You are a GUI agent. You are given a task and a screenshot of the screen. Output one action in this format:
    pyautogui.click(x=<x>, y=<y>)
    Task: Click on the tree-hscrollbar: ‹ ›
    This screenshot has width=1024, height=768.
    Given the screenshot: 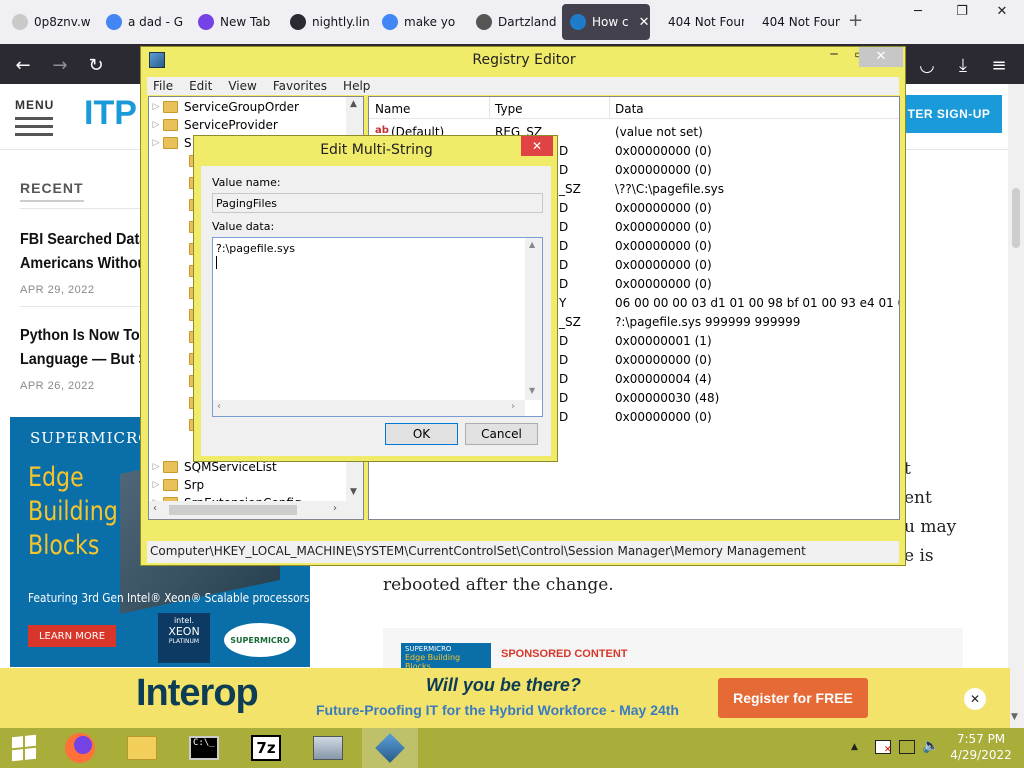 What is the action you would take?
    pyautogui.click(x=256, y=510)
    